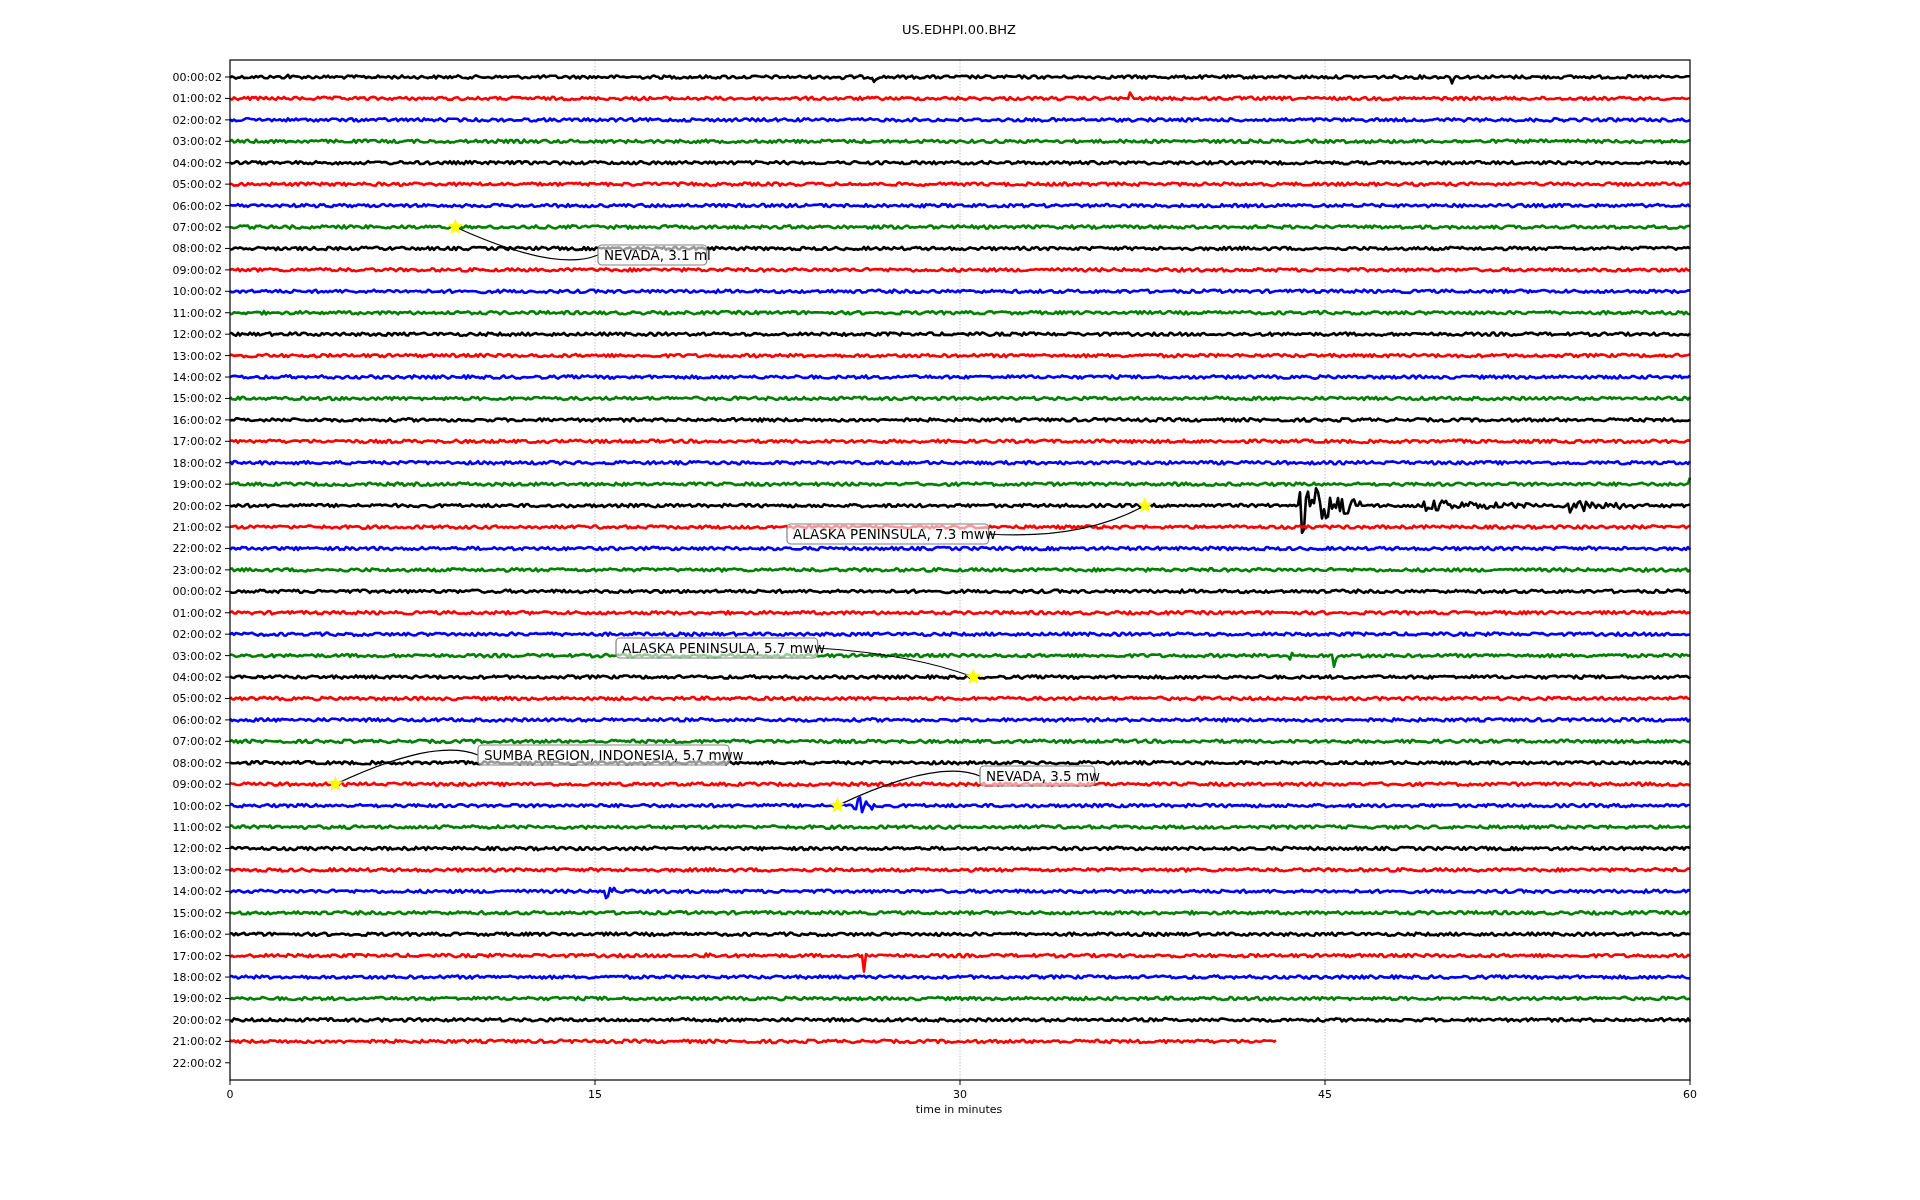  What do you see at coordinates (960, 1094) in the screenshot?
I see `tick-label: 30` at bounding box center [960, 1094].